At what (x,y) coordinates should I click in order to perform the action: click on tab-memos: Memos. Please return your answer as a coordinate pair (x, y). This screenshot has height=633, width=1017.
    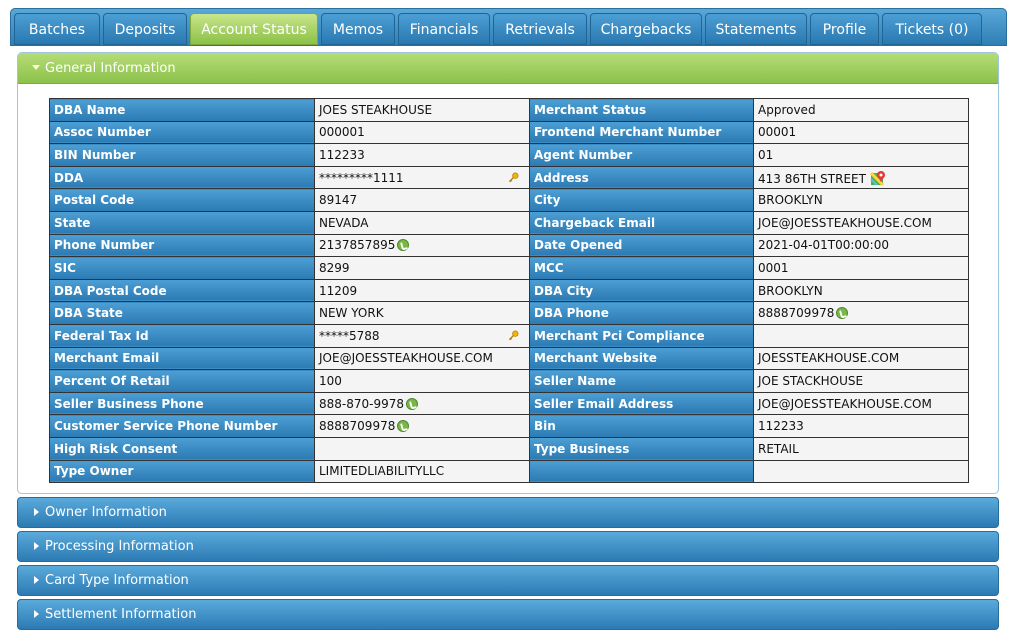
    Looking at the image, I should click on (358, 29).